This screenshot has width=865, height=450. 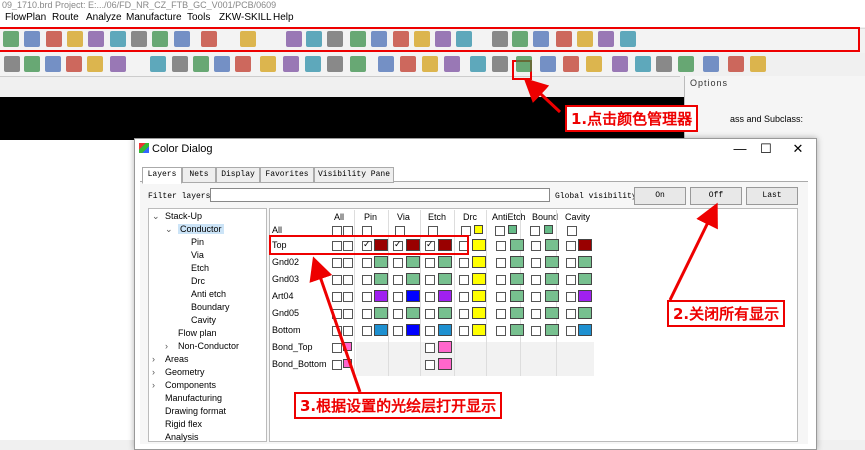 I want to click on annotation-step-3: 3.根据设置的光绘层打开显示, so click(x=398, y=405).